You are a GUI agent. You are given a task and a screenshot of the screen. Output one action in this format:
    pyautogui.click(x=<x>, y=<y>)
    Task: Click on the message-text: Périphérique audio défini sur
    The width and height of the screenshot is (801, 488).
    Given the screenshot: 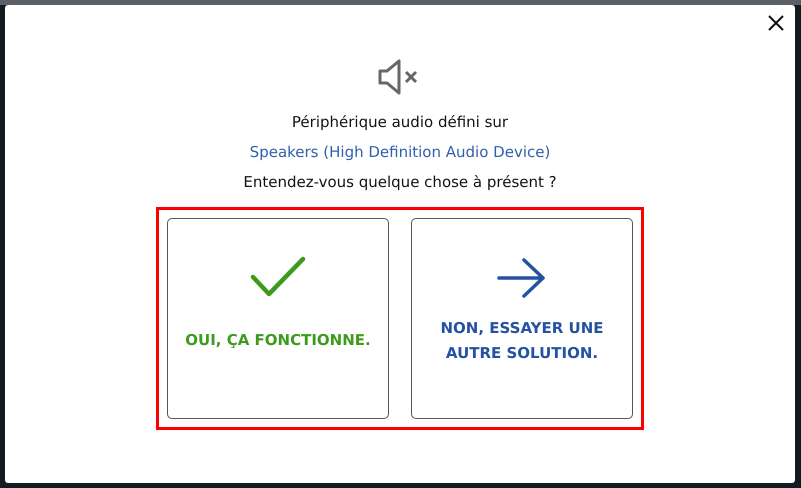 What is the action you would take?
    pyautogui.click(x=400, y=122)
    